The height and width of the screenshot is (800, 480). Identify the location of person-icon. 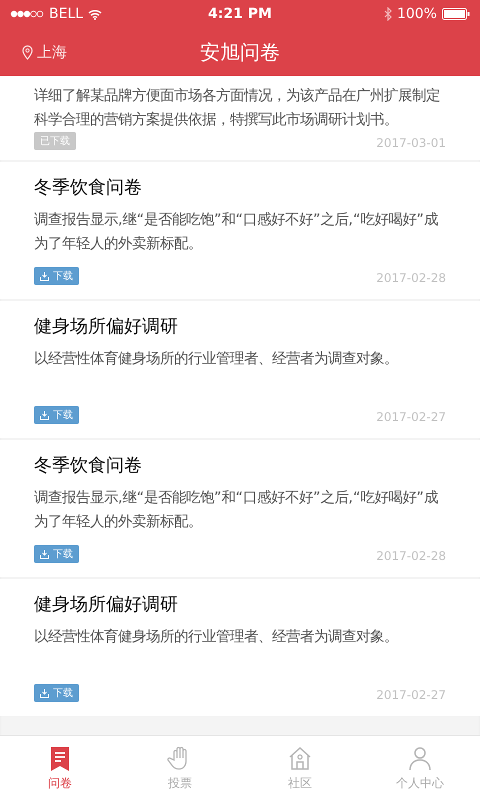
(420, 758).